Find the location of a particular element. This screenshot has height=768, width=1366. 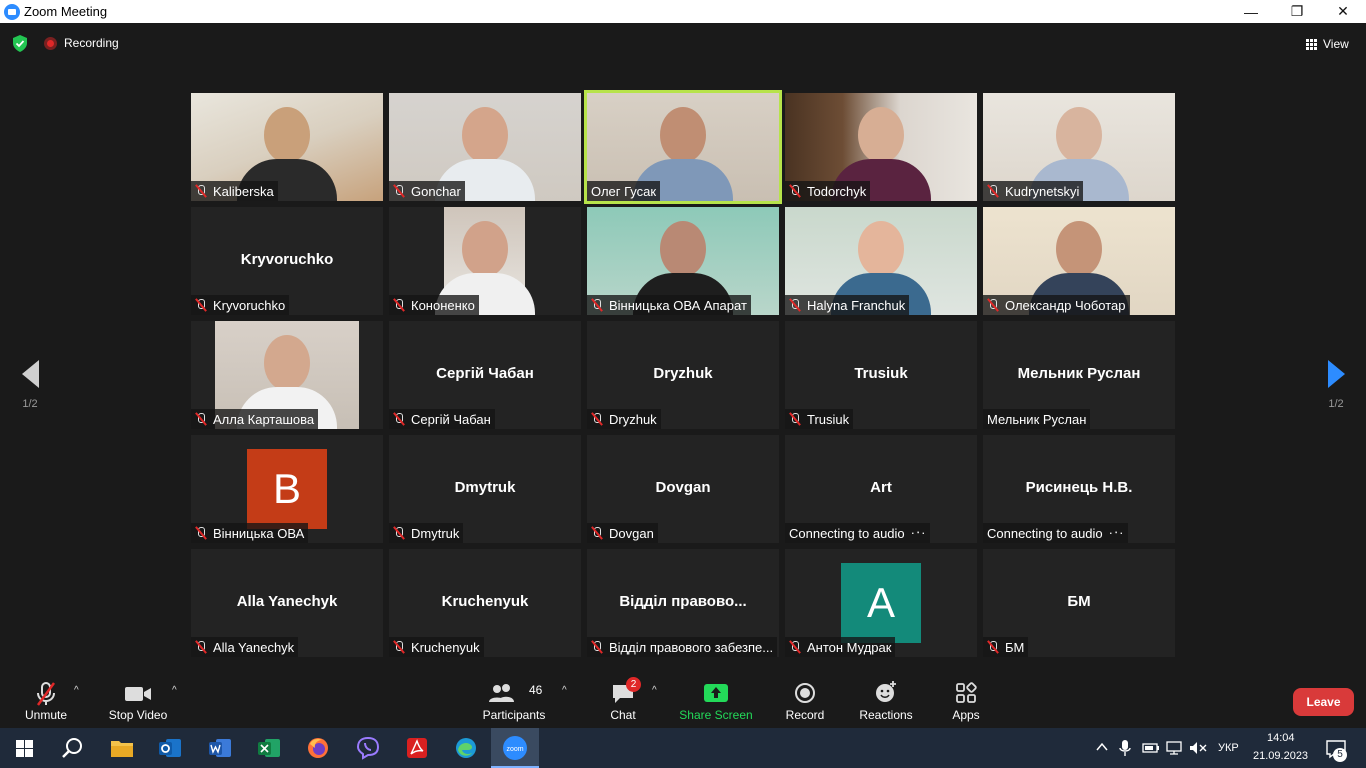

participant-tile: Алла Карташова is located at coordinates (287, 375).